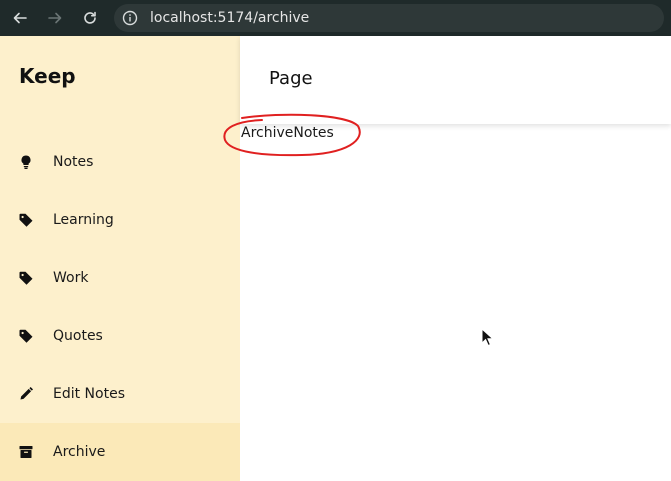  What do you see at coordinates (26, 162) in the screenshot?
I see `lightbulb-icon` at bounding box center [26, 162].